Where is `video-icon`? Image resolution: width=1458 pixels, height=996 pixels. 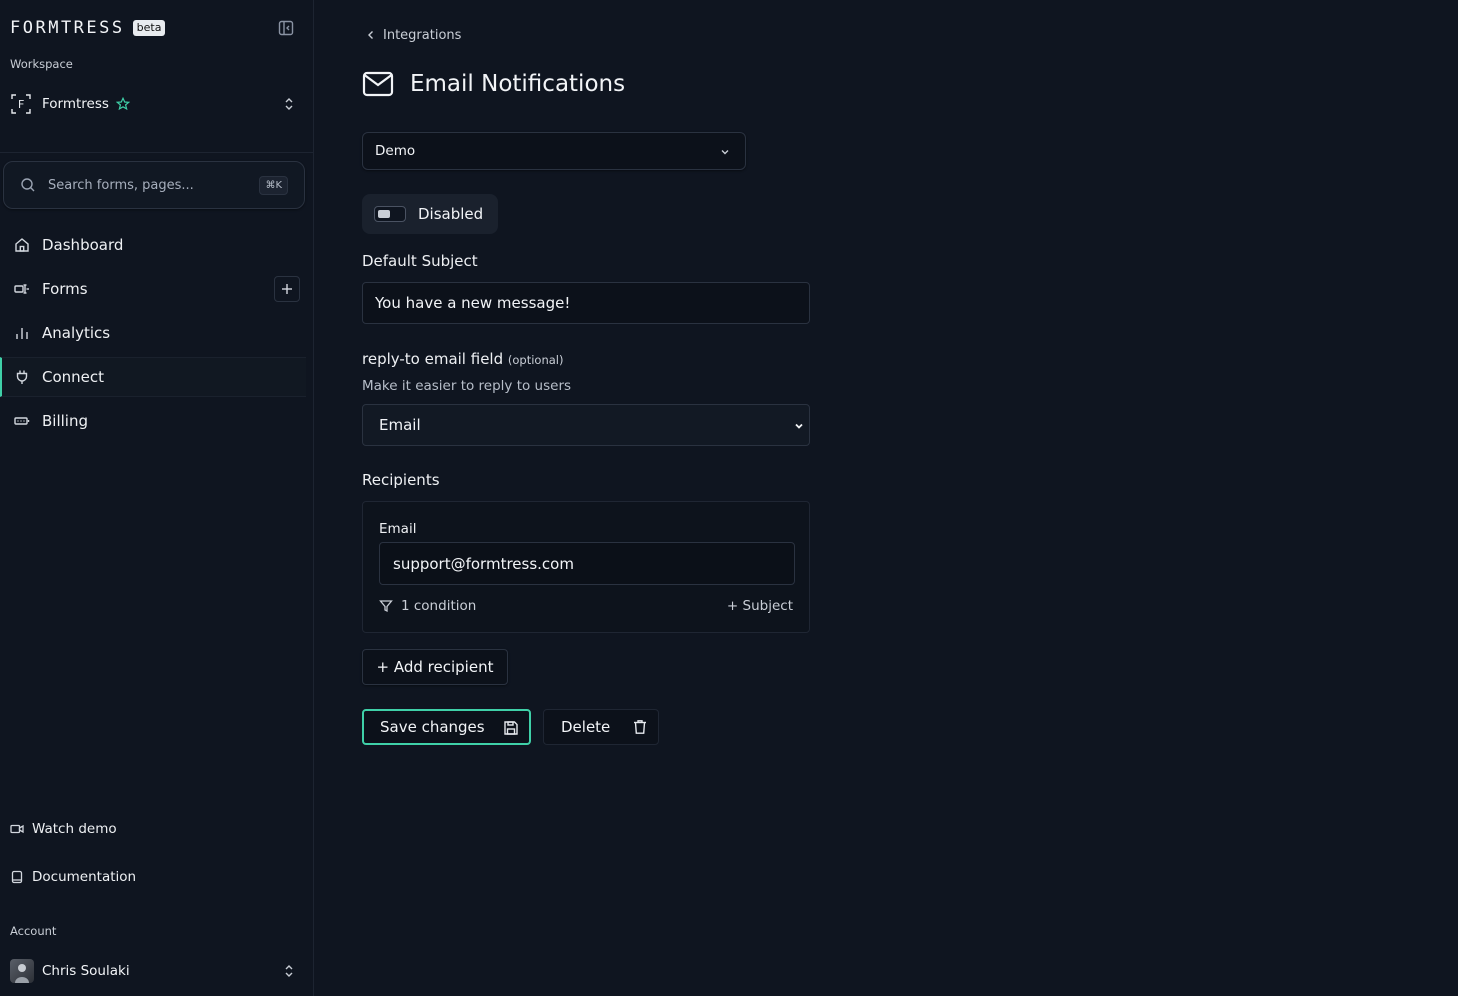
video-icon is located at coordinates (17, 829).